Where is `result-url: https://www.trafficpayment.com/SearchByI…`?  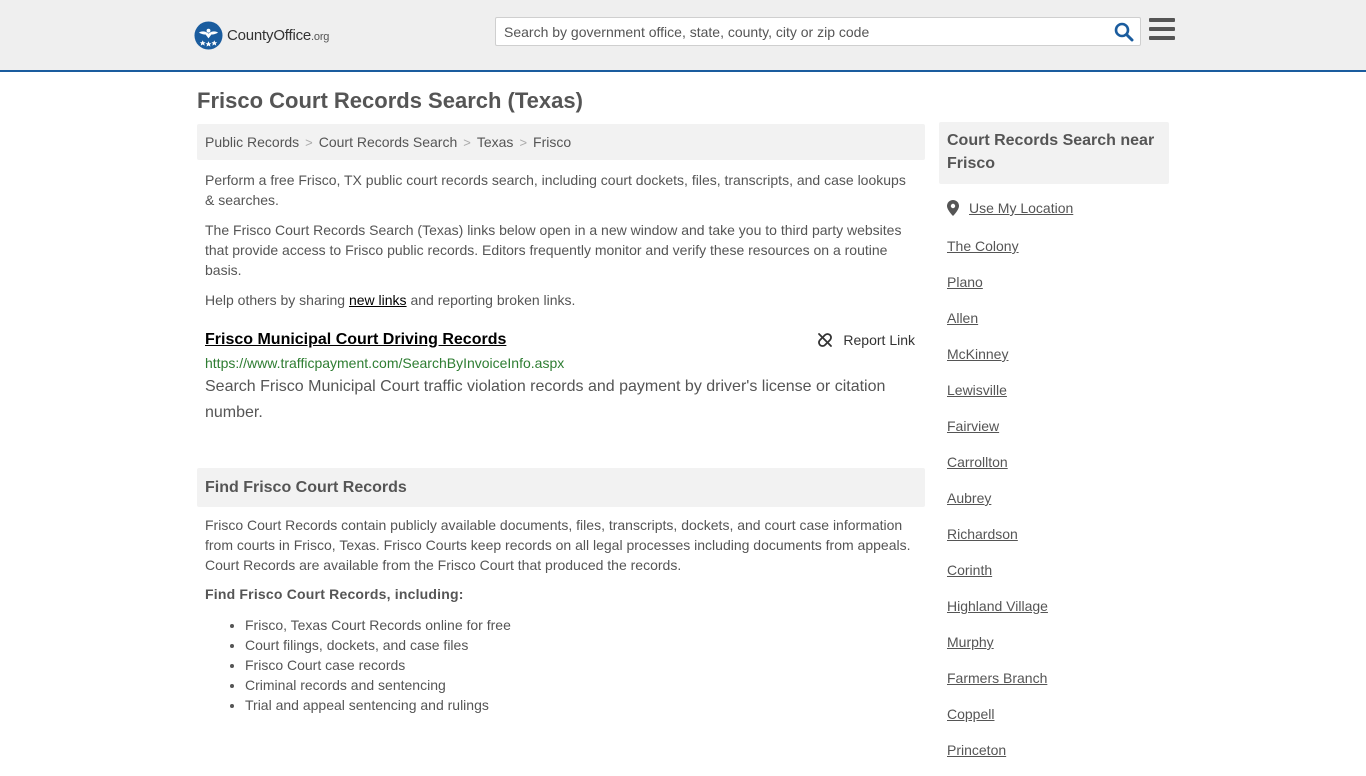
result-url: https://www.trafficpayment.com/SearchByI… is located at coordinates (385, 363).